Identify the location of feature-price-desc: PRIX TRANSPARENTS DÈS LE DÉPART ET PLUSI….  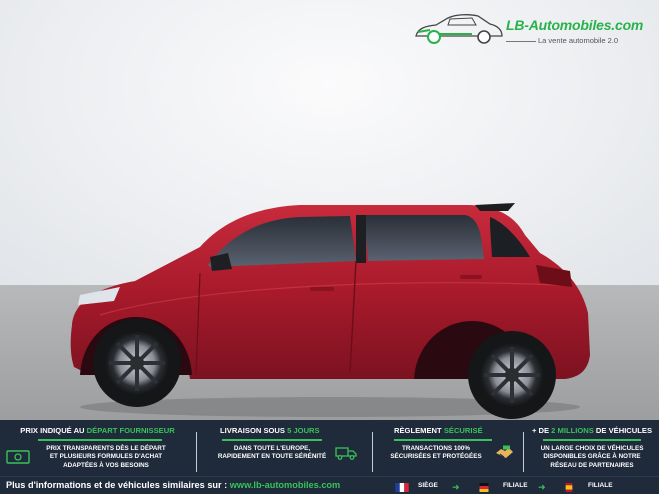
(106, 457).